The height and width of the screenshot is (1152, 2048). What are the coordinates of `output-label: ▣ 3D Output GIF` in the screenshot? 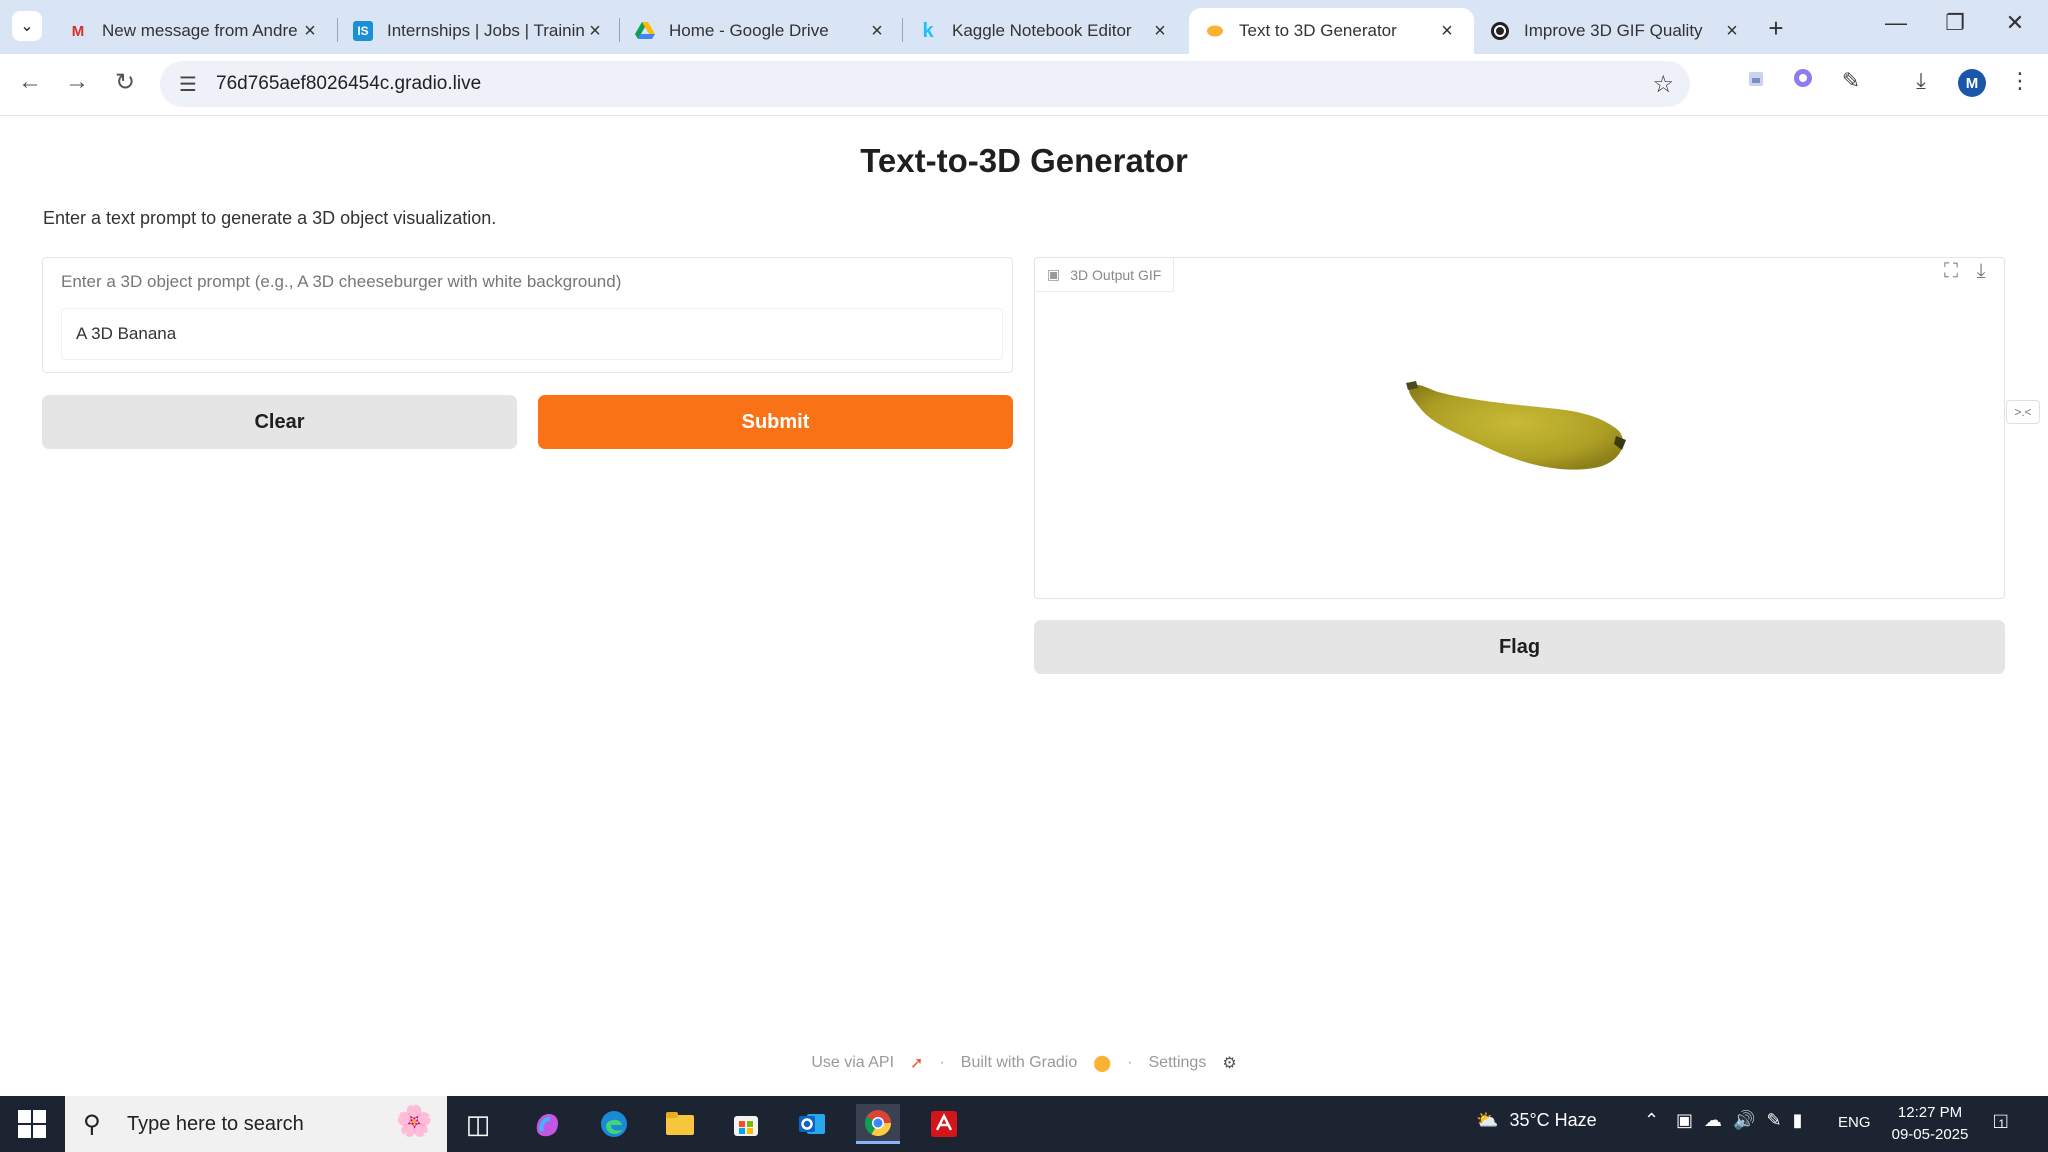 It's located at (1105, 275).